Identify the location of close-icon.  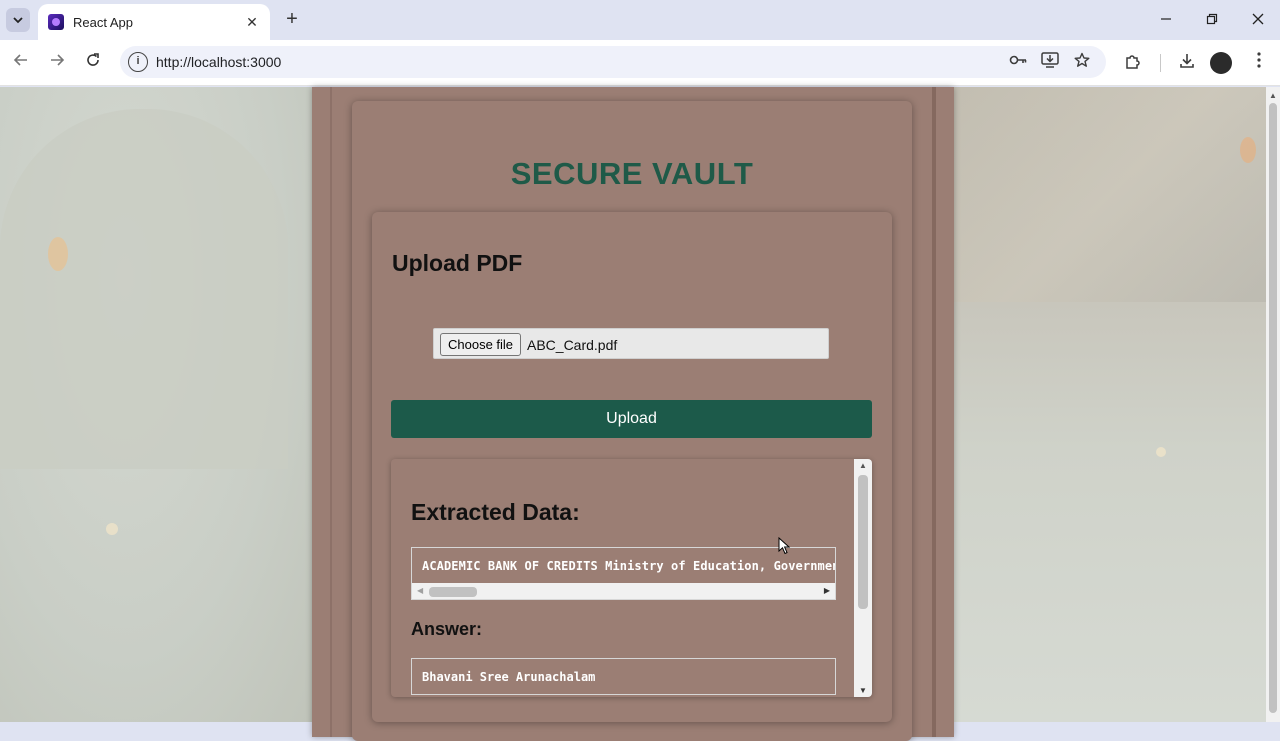
(1258, 19).